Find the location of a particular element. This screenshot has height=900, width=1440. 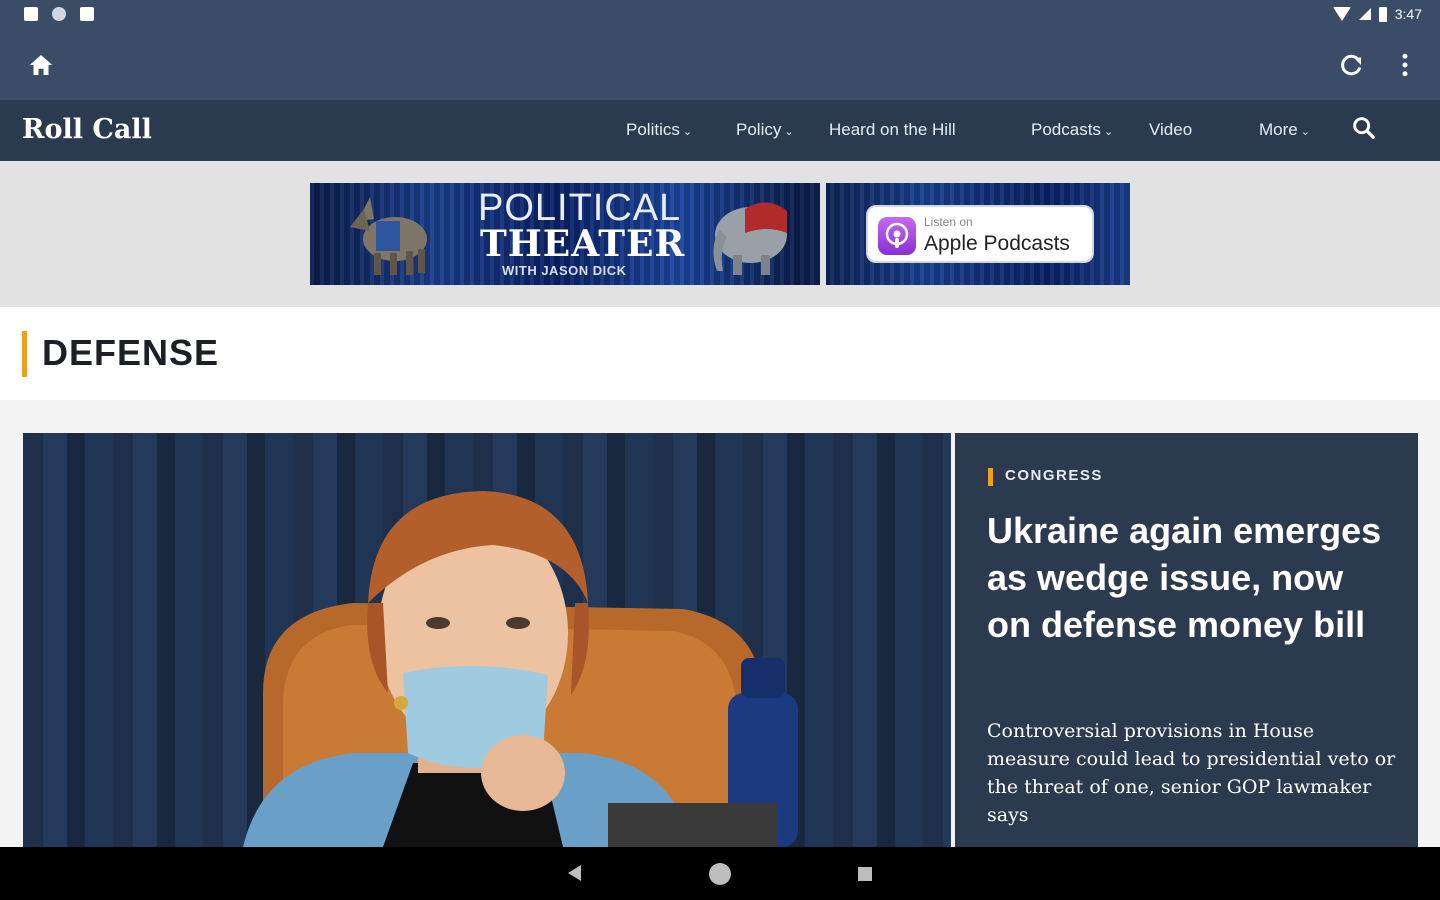

nav-item-label: Podcasts is located at coordinates (1066, 129).